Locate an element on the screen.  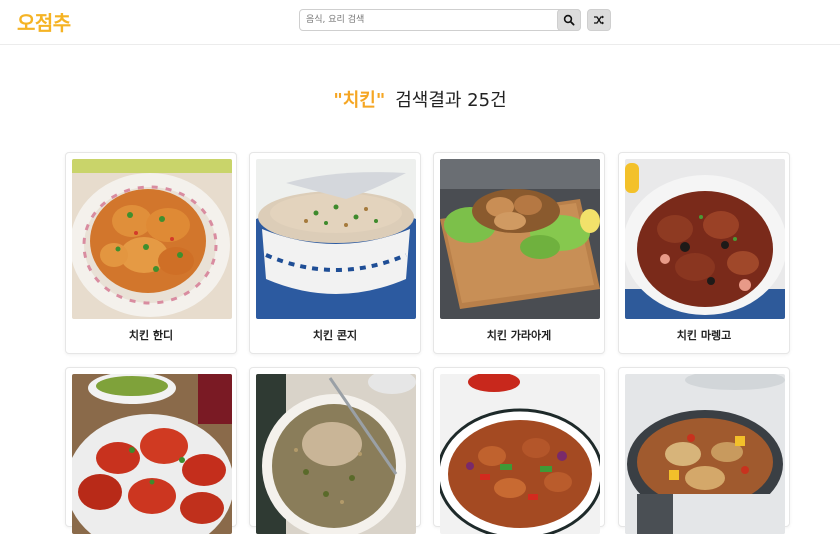
top-bar: 오점추 is located at coordinates (420, 22).